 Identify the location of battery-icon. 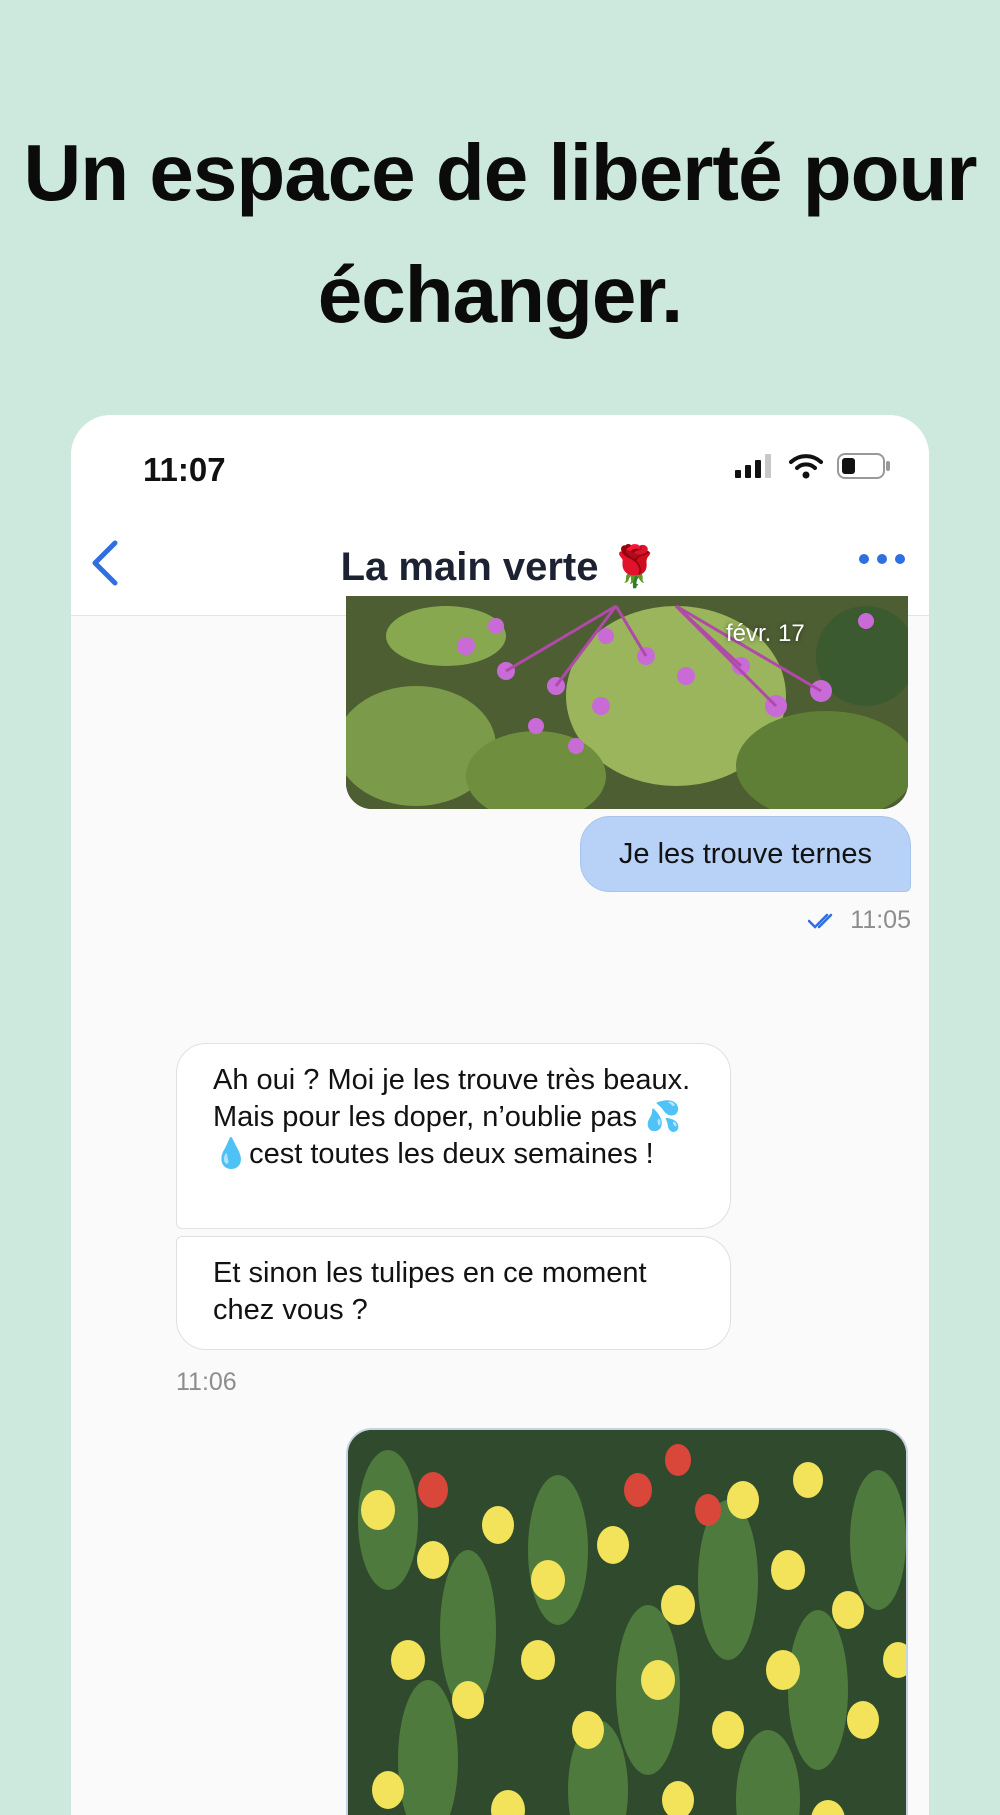
(863, 466).